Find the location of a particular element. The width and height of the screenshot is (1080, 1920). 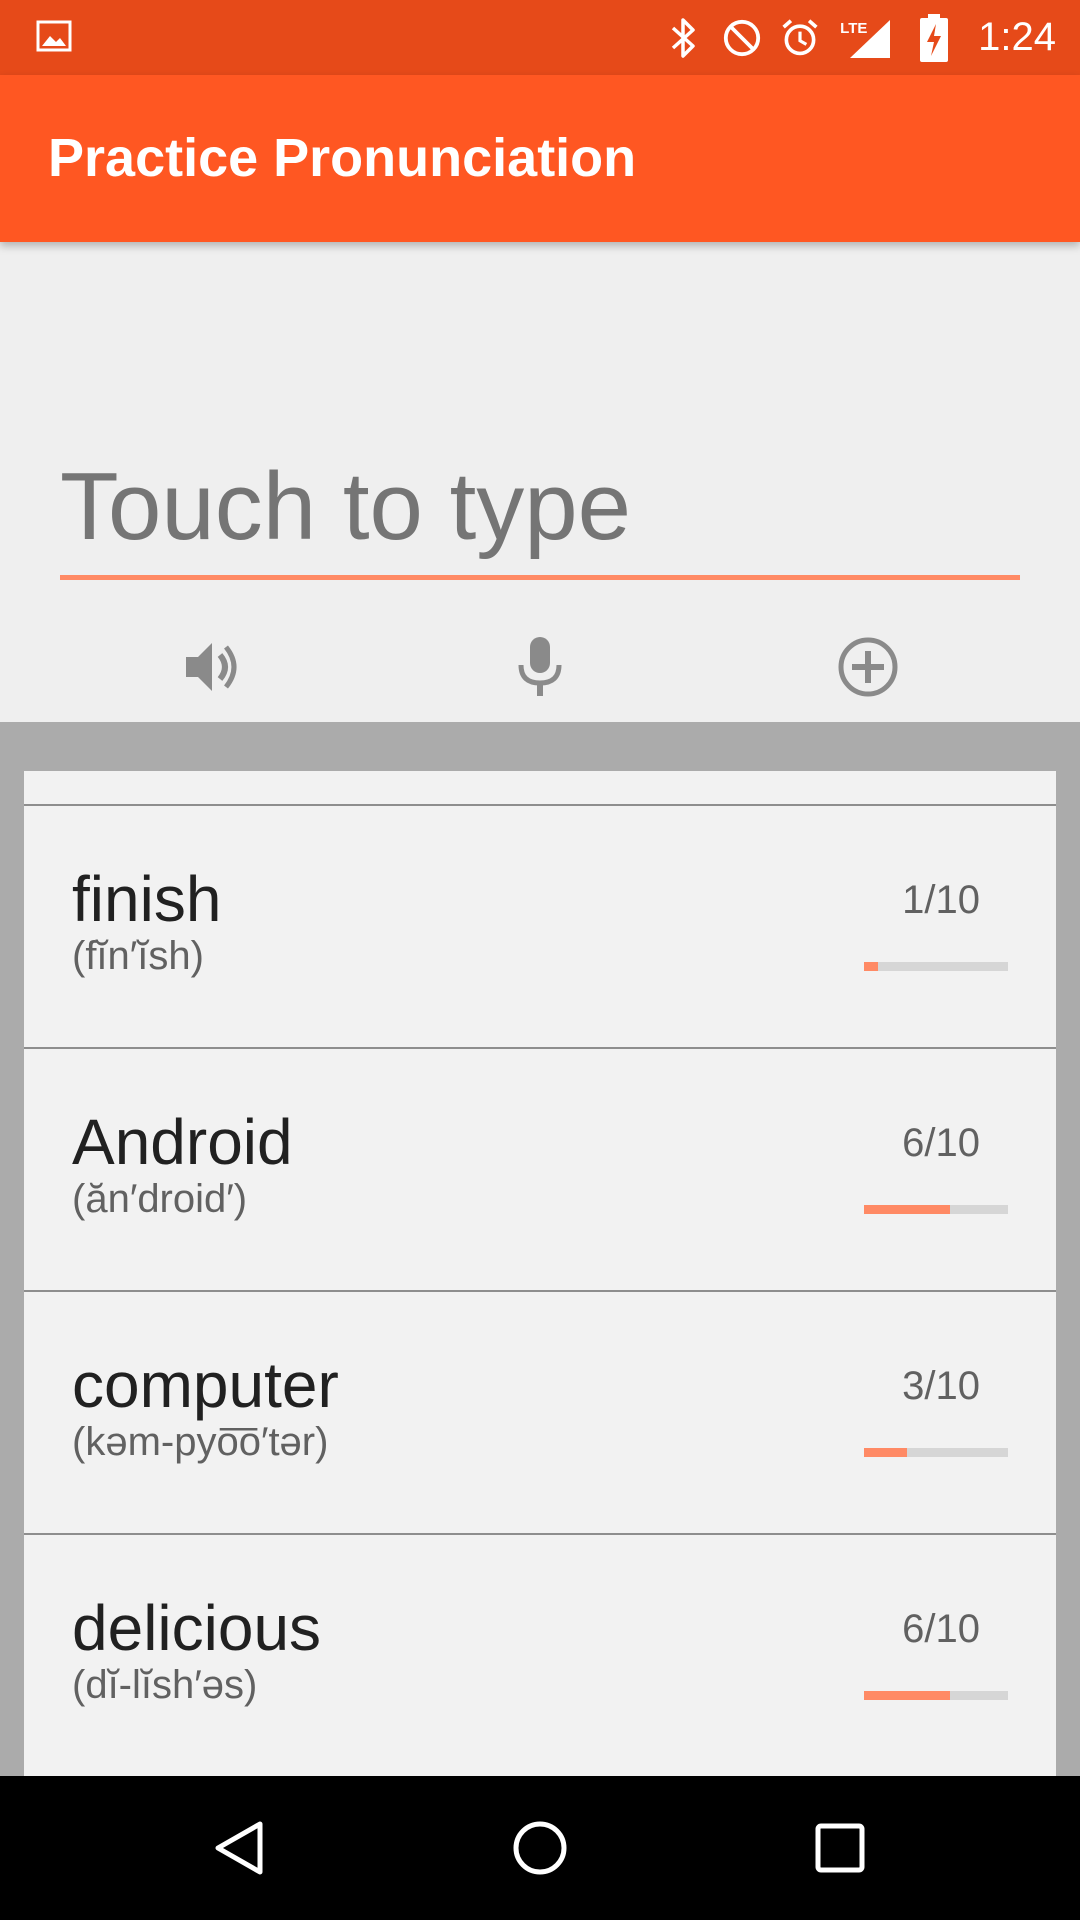

status-icons: LTE 1:24 is located at coordinates (860, 37).